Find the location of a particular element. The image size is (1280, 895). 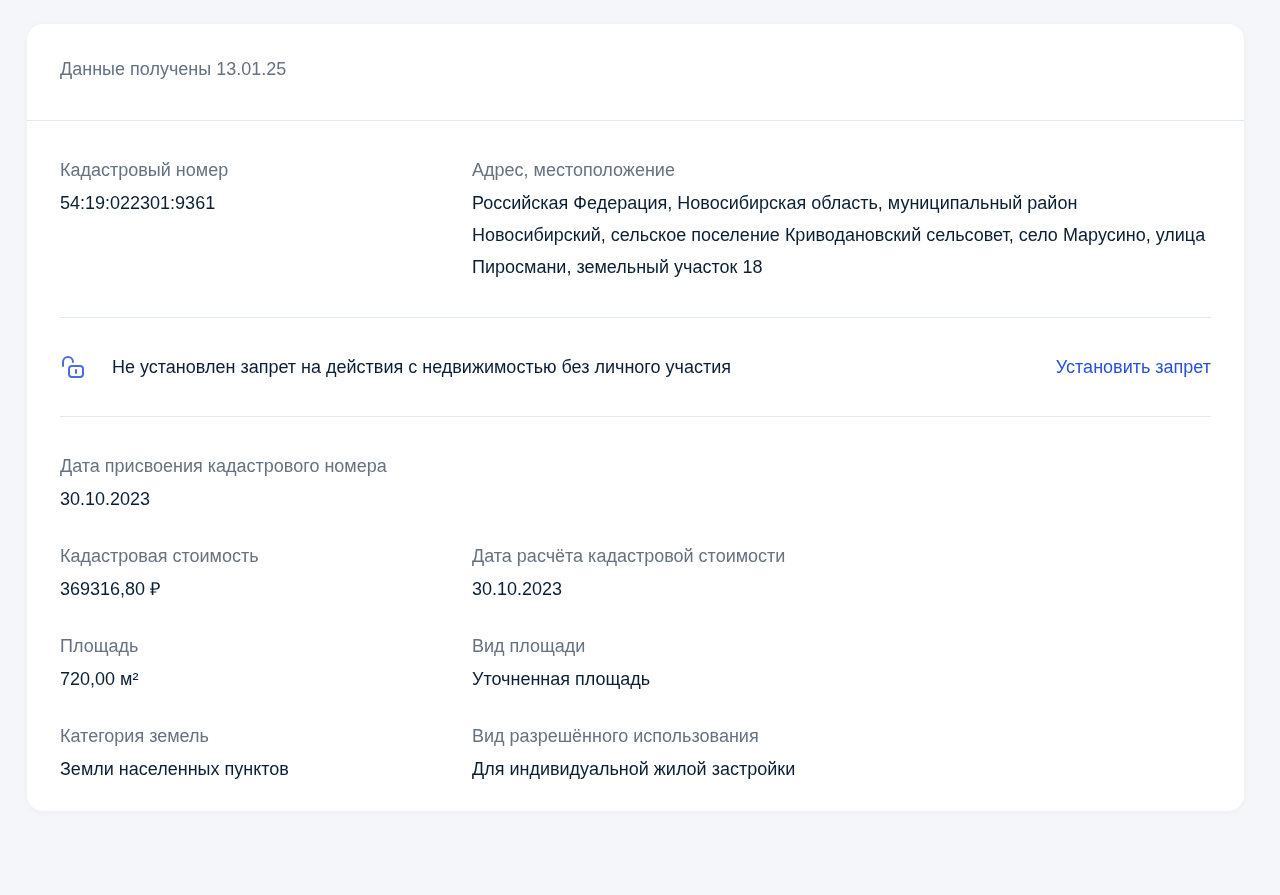

field-label: Вид площади is located at coordinates (529, 646).